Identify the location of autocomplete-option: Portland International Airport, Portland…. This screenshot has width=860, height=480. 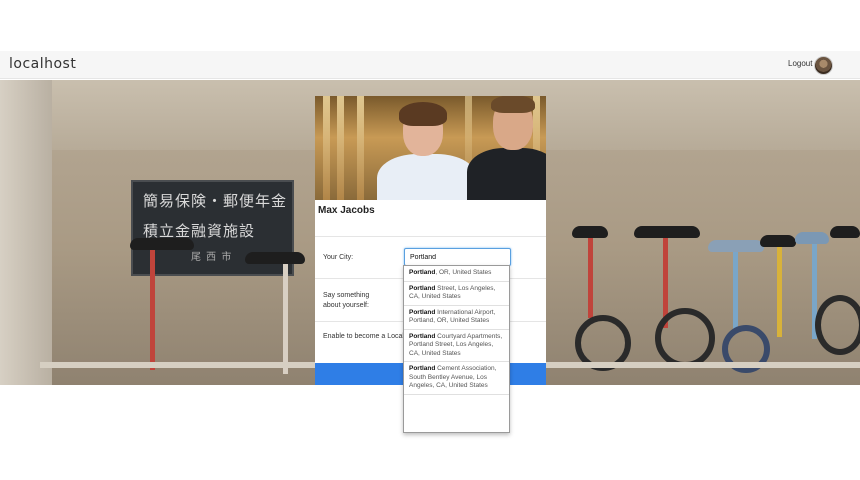
(456, 318).